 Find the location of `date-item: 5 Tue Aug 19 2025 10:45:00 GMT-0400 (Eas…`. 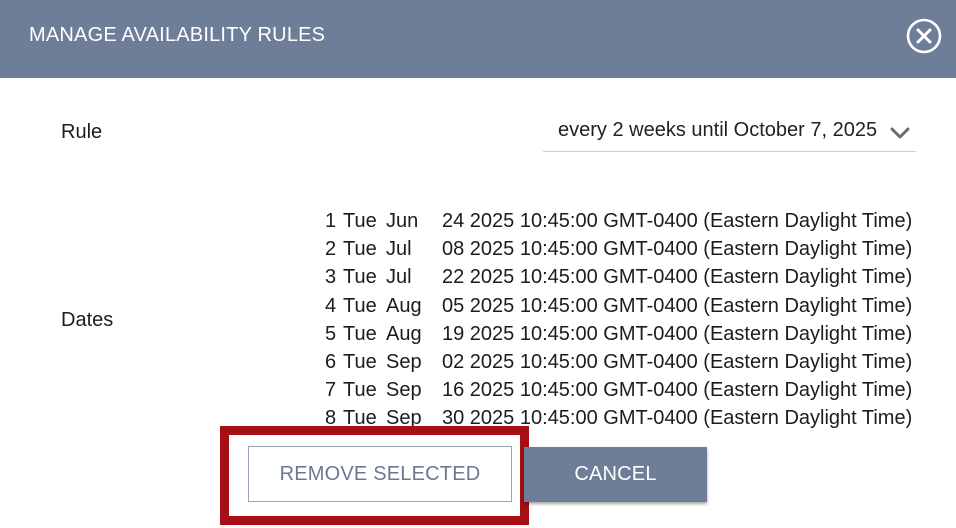

date-item: 5 Tue Aug 19 2025 10:45:00 GMT-0400 (Eas… is located at coordinates (625, 334).